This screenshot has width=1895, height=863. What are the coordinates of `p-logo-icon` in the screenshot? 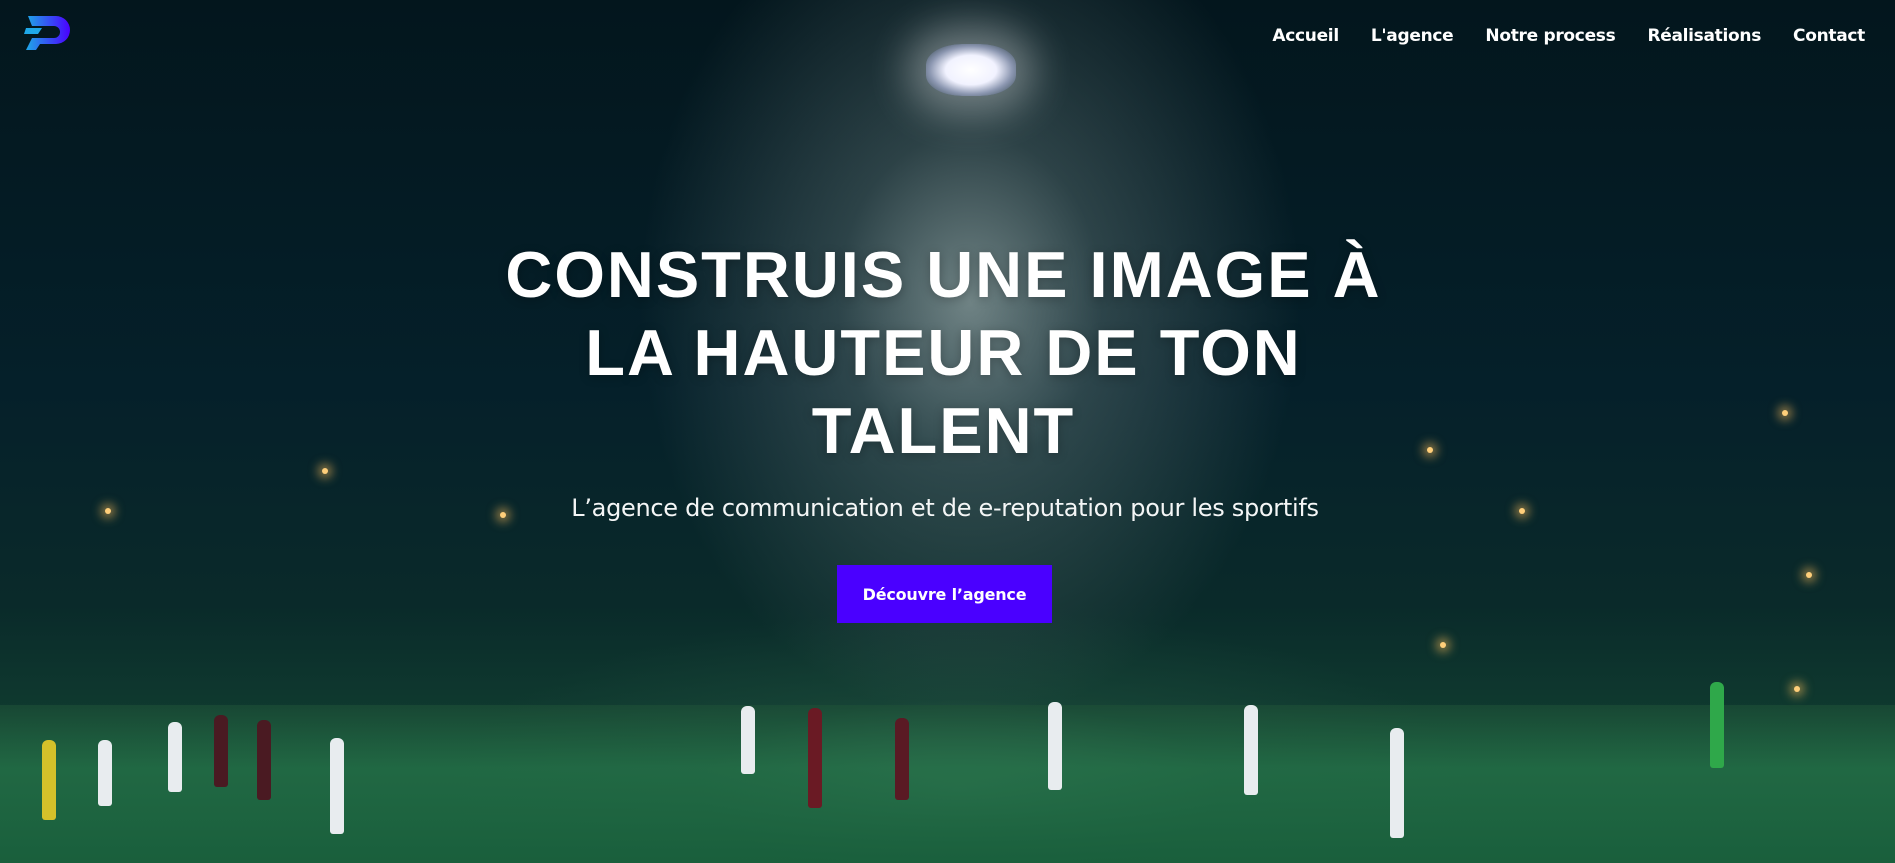 It's located at (48, 33).